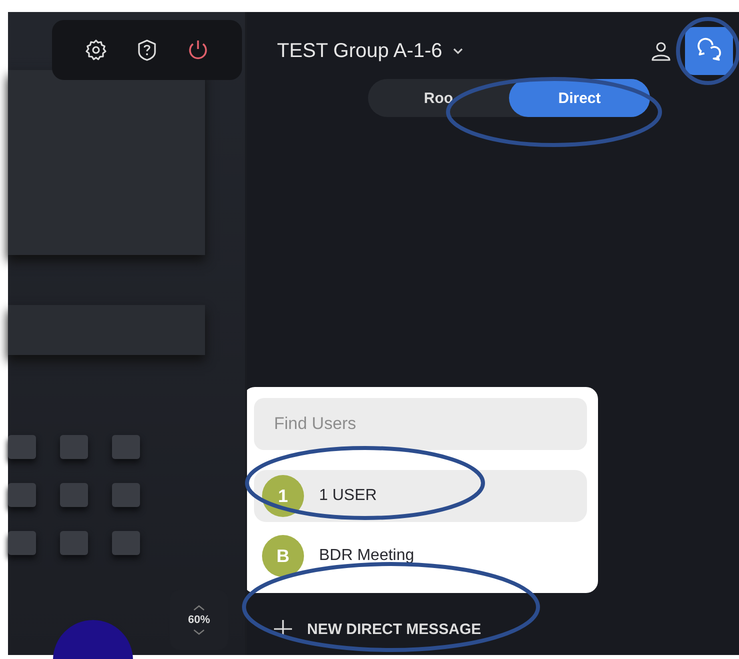  What do you see at coordinates (377, 629) in the screenshot?
I see `new-direct-message-button: NEW DIRECT MESSAGE` at bounding box center [377, 629].